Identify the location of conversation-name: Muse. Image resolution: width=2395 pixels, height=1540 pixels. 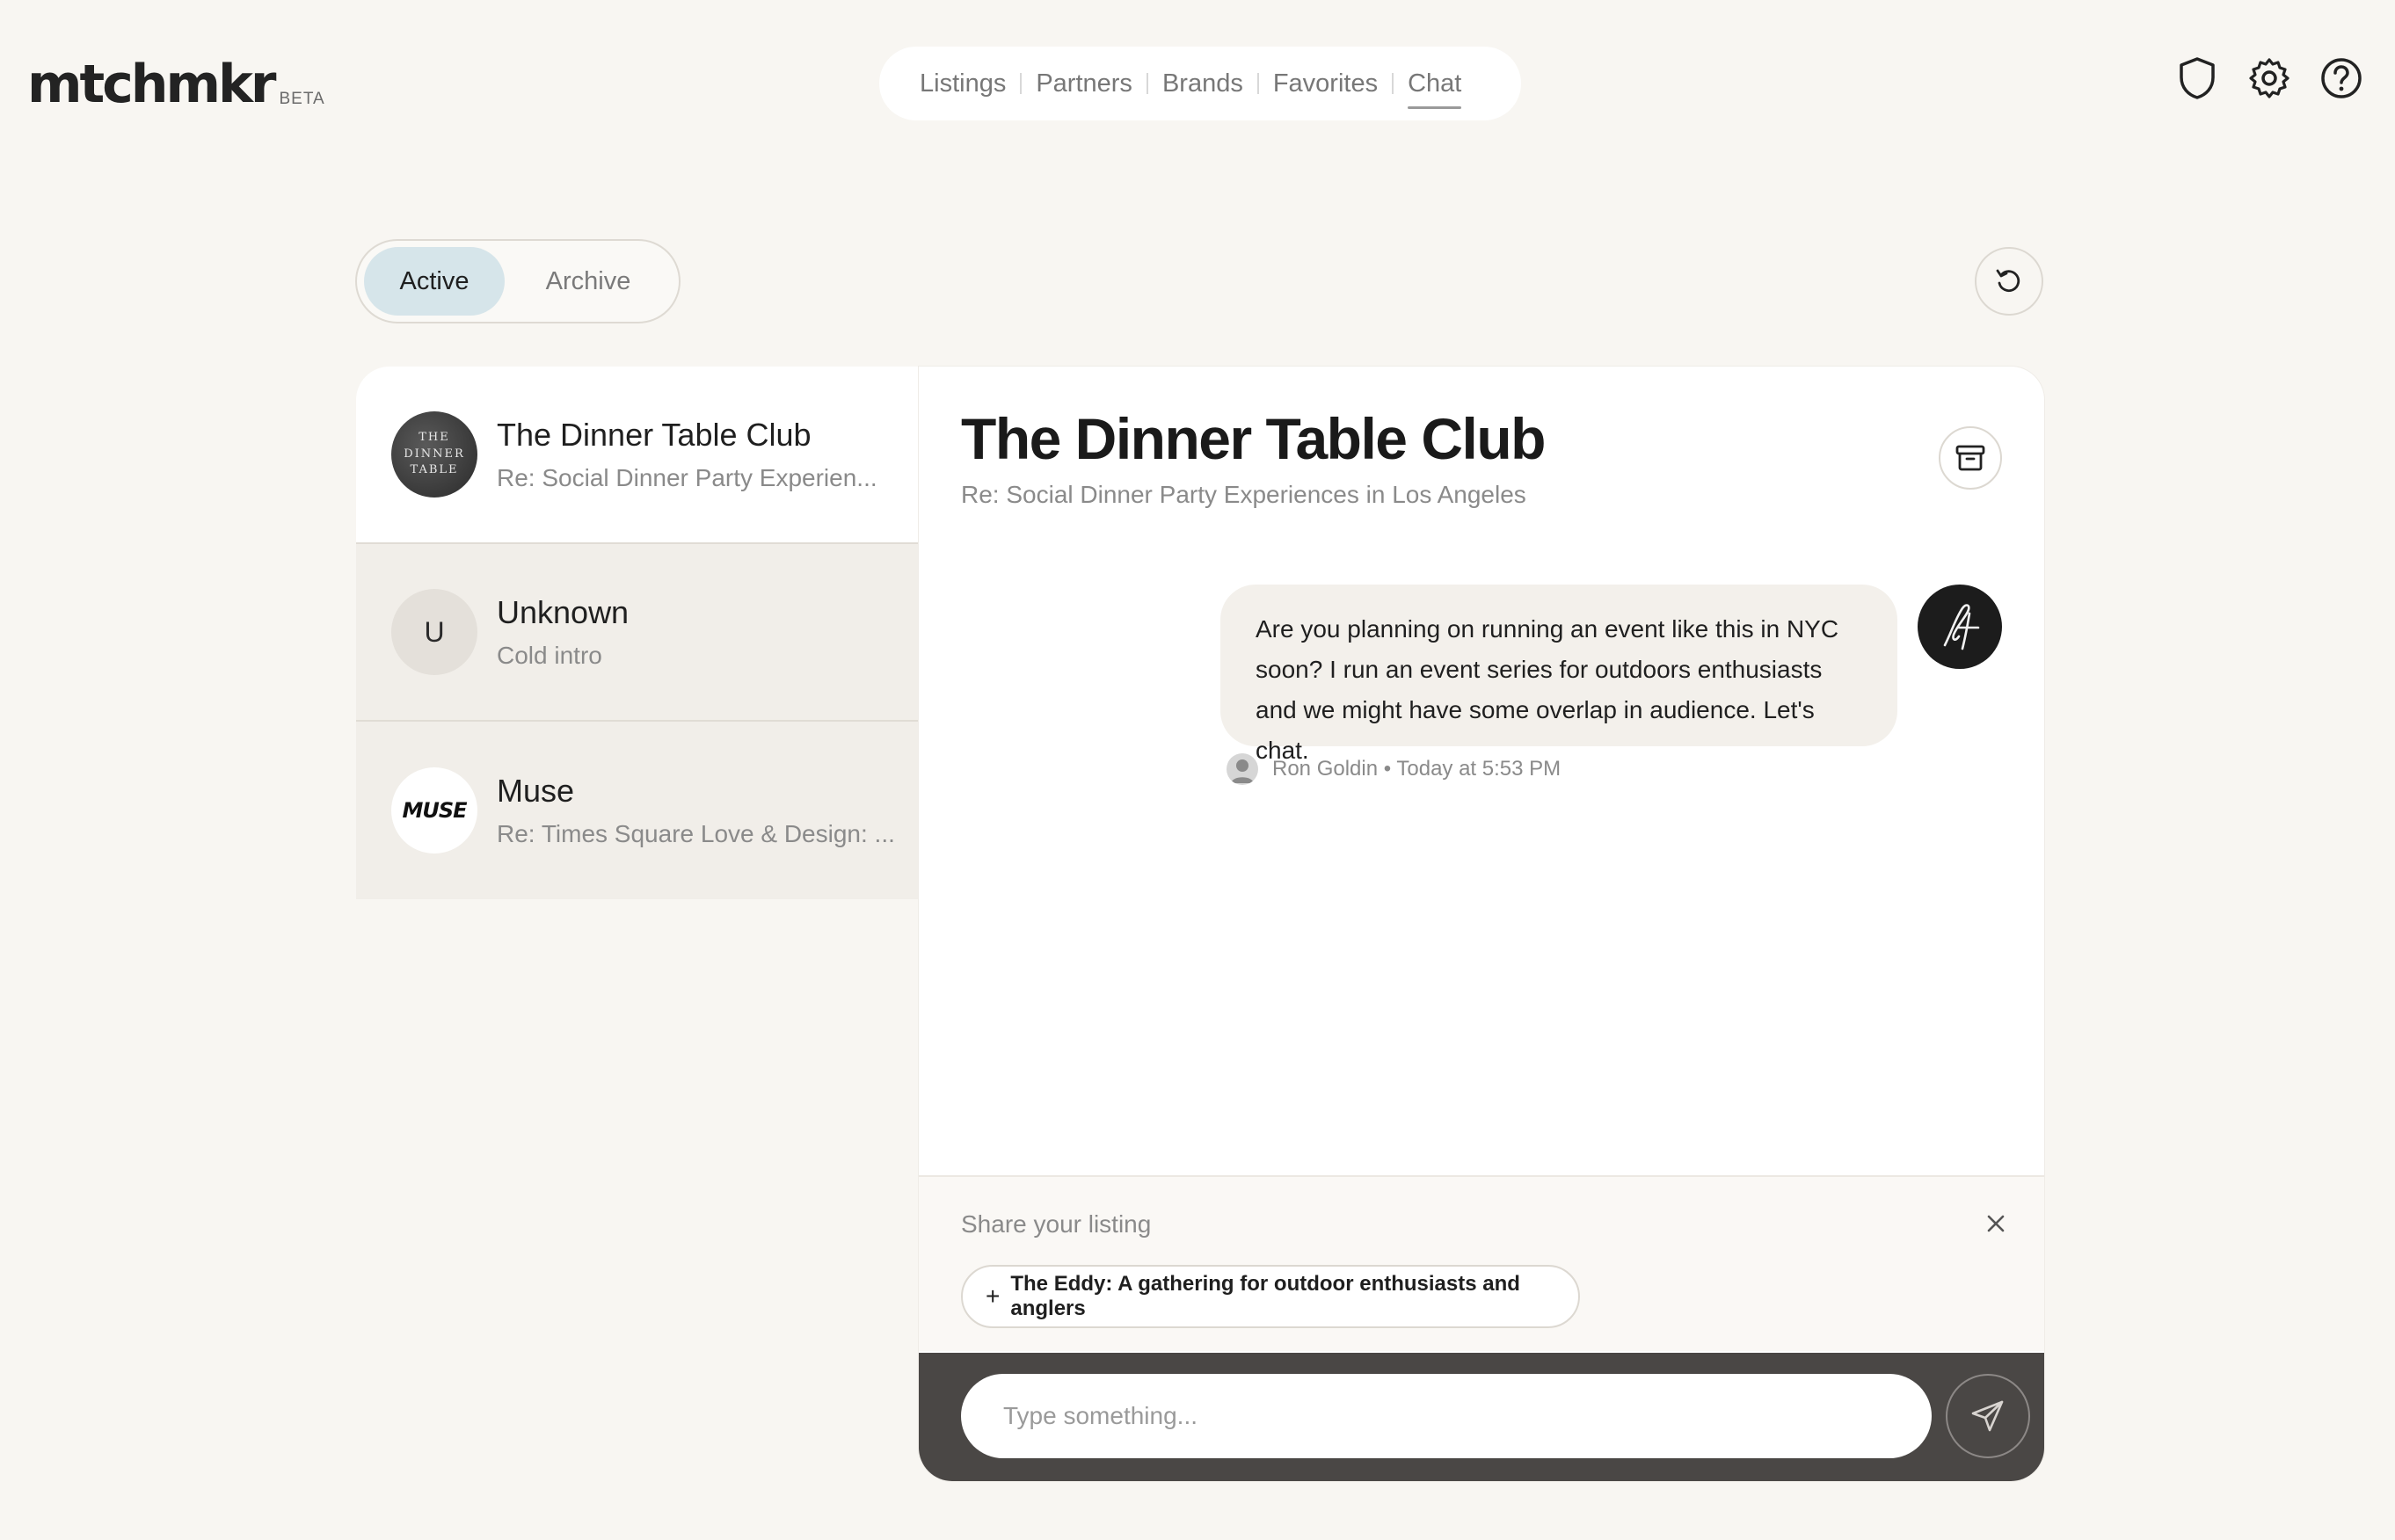
(536, 791).